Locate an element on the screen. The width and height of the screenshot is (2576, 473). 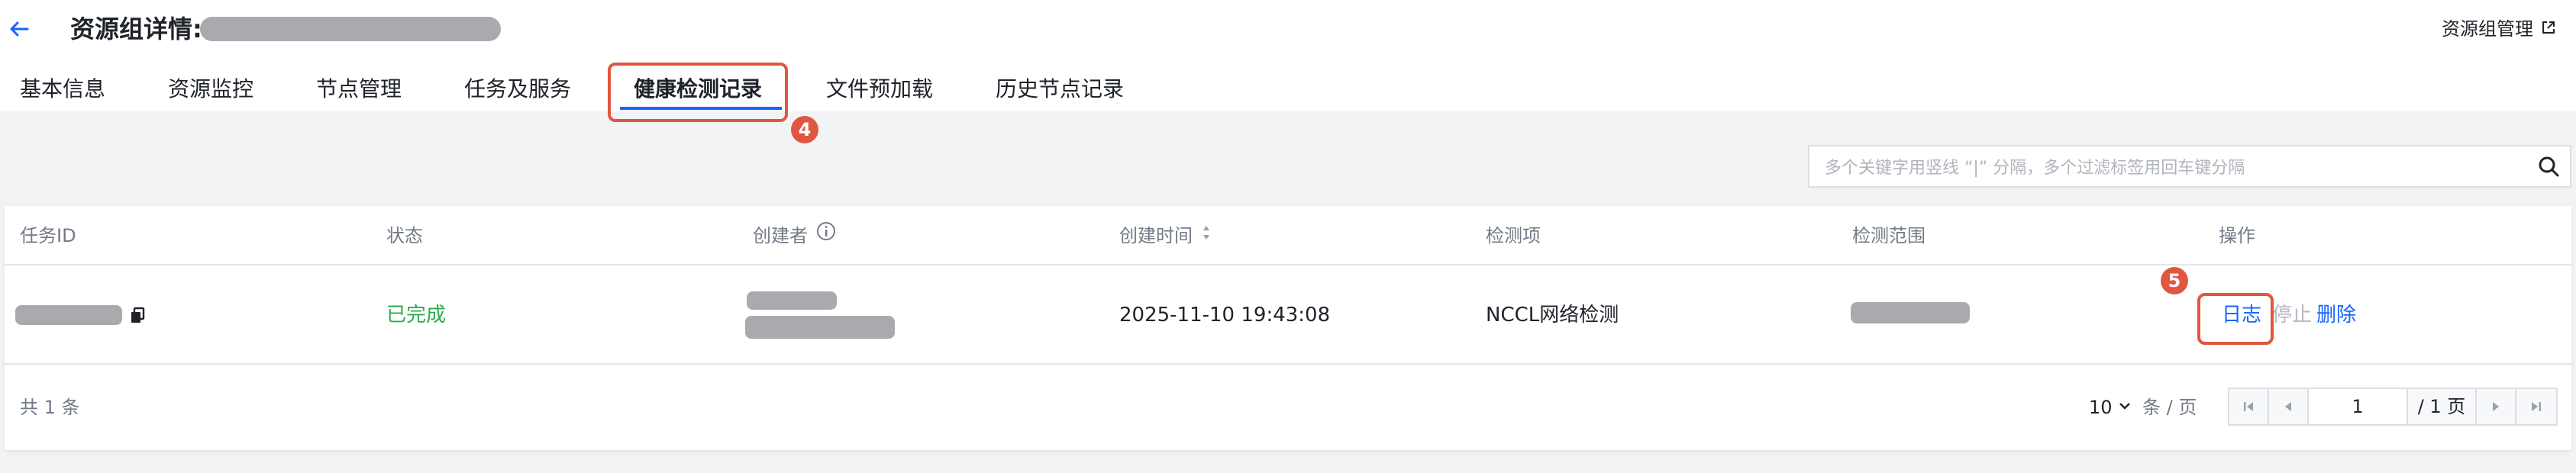
created-time-value: 2025-11-10 19:43:08 is located at coordinates (1225, 315).